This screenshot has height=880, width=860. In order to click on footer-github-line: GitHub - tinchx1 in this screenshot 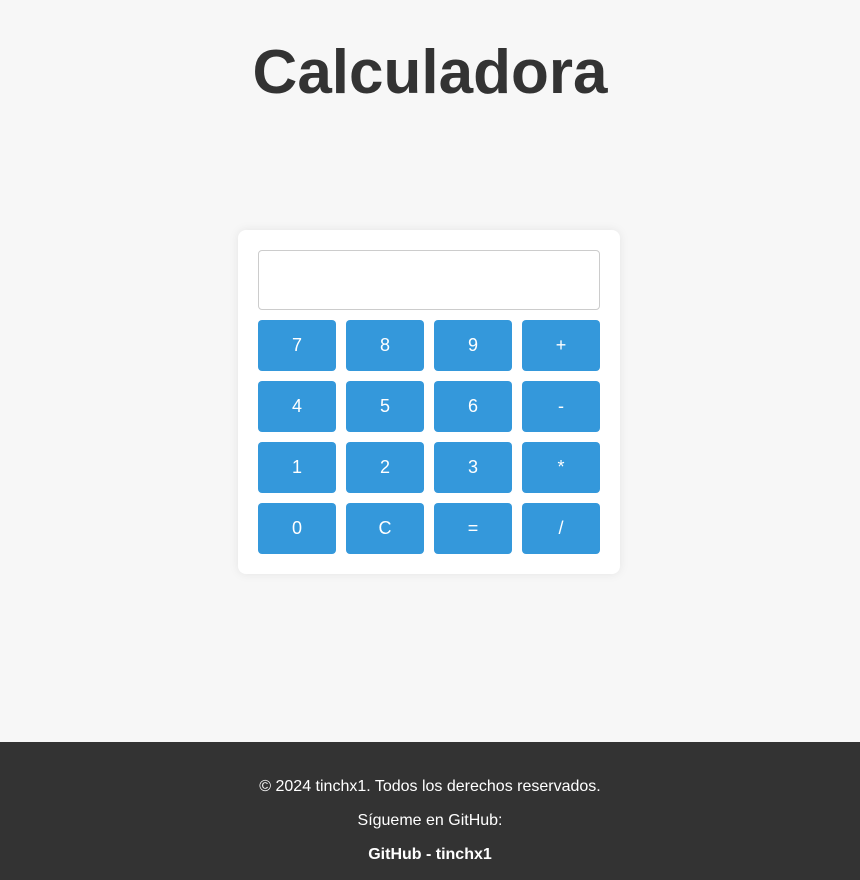, I will do `click(430, 855)`.